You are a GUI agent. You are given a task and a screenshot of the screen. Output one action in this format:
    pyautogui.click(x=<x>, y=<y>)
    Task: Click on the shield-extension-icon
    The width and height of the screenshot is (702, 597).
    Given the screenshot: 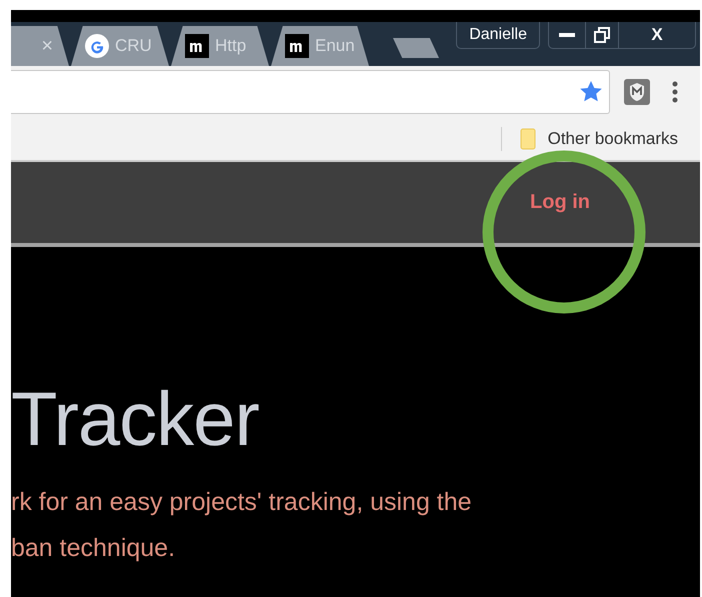 What is the action you would take?
    pyautogui.click(x=637, y=92)
    